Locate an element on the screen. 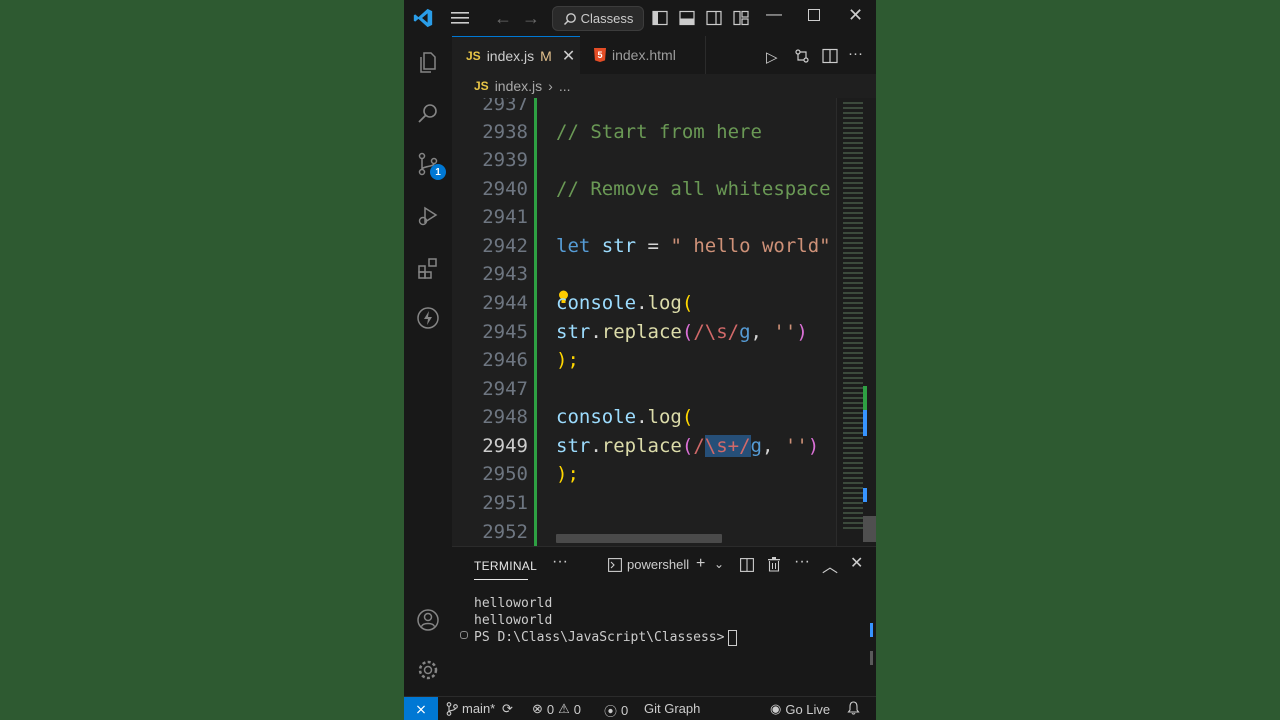 This screenshot has height=720, width=1280. tab-index-js: JS index.js M ✕ is located at coordinates (516, 55).